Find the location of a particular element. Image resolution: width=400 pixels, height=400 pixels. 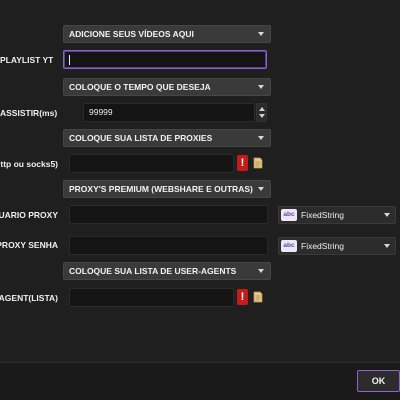

section-videos-dropdown: ADICIONE SEUS VÍDEOS AQUI is located at coordinates (167, 34).